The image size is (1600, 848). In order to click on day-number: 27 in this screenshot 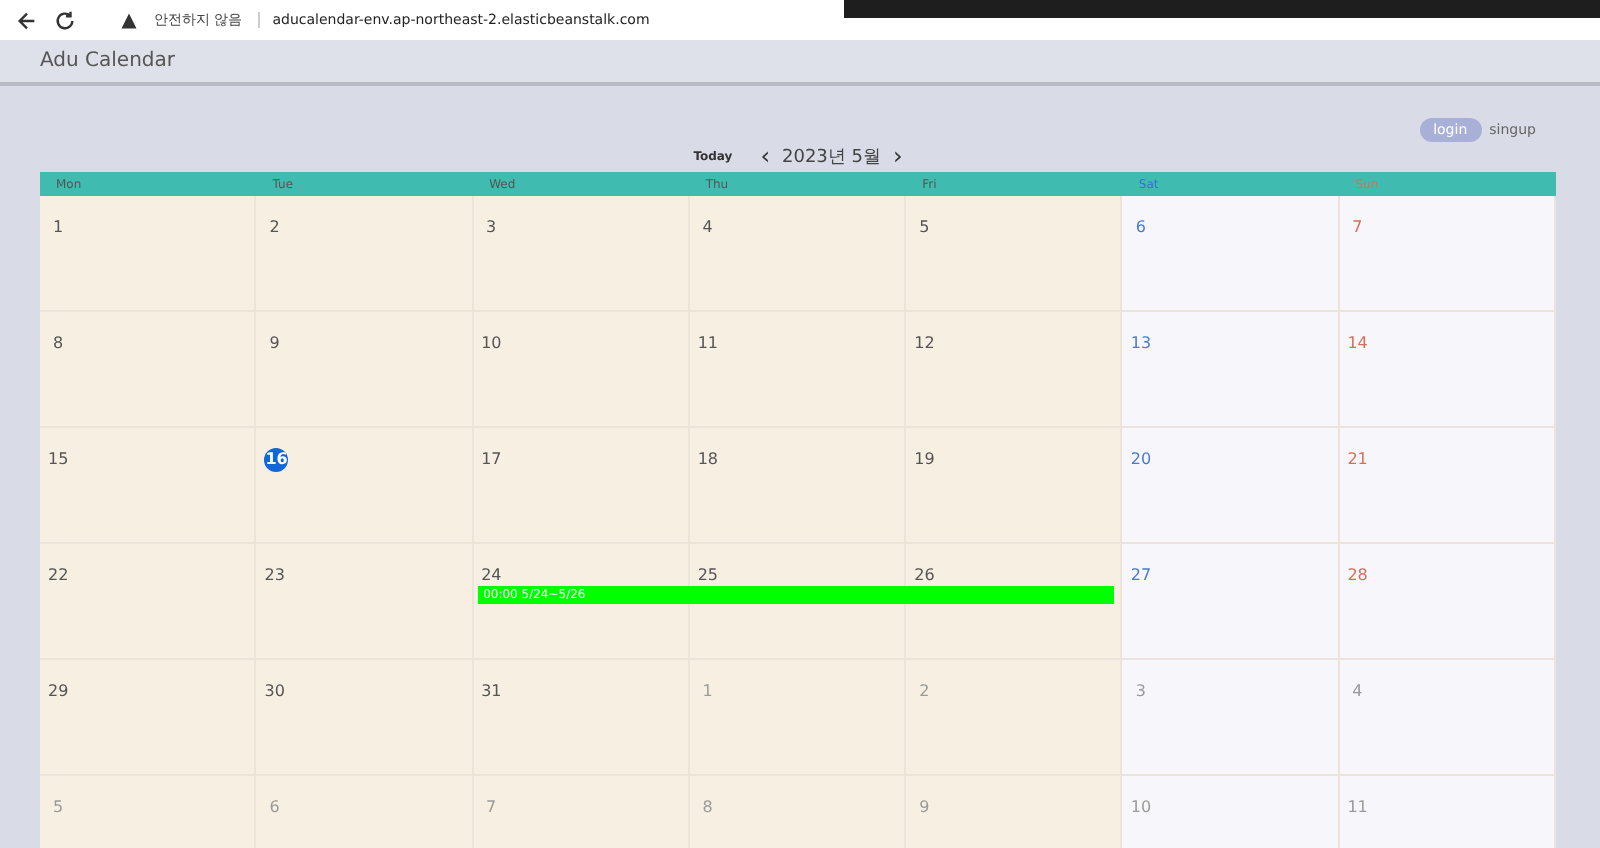, I will do `click(1141, 576)`.